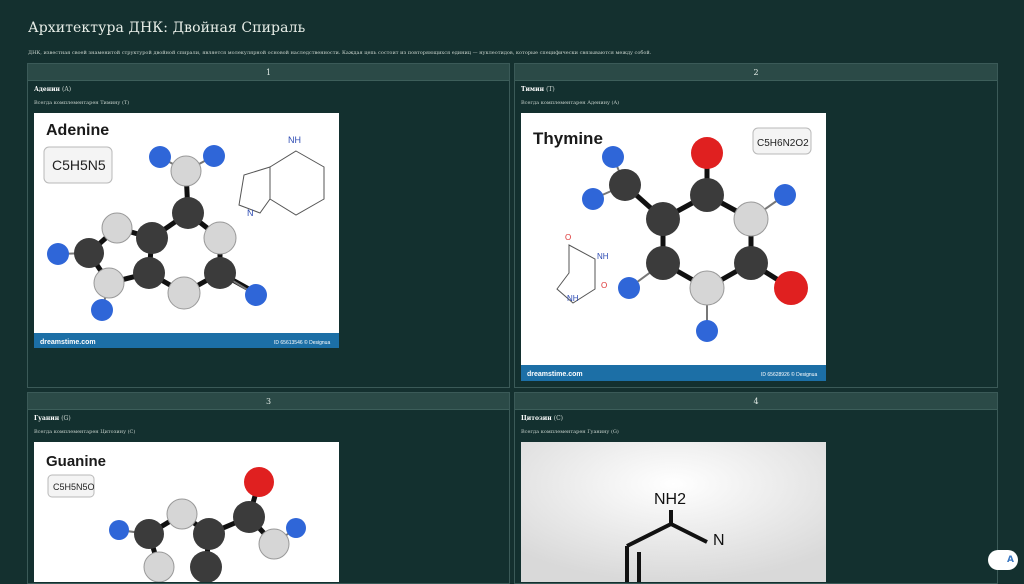 This screenshot has width=1024, height=584. Describe the element at coordinates (1003, 560) in the screenshot. I see `floating-action-button: A` at that location.